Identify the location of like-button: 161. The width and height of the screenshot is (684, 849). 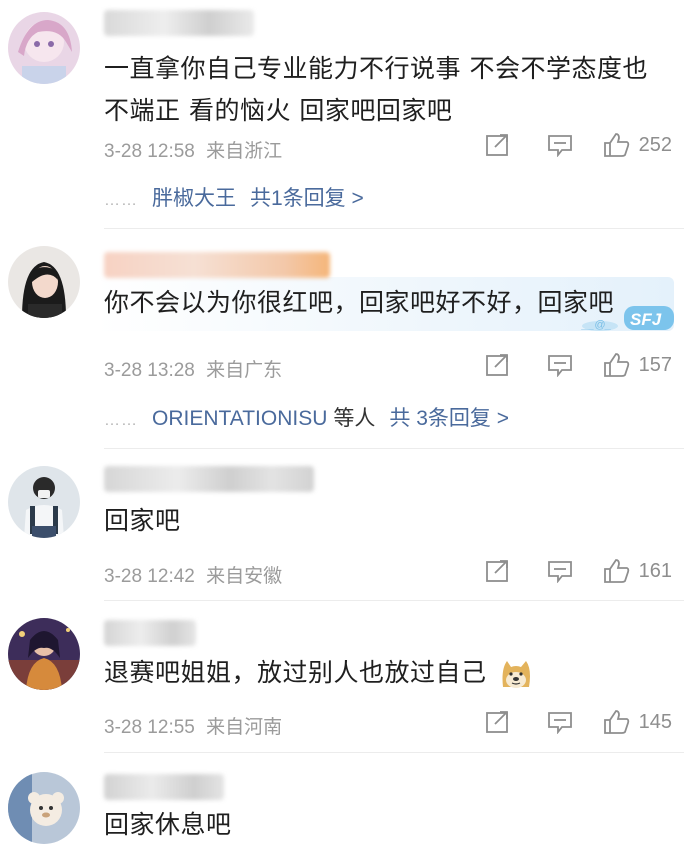
(637, 571).